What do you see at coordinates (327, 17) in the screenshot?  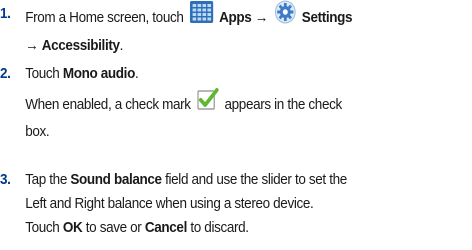 I see `settings-label: Settings` at bounding box center [327, 17].